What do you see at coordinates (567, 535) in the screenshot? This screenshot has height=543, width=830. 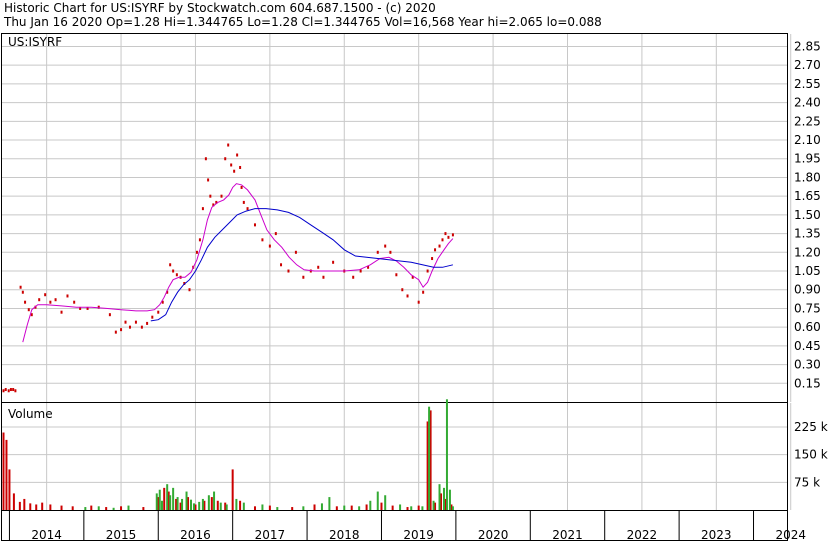 I see `year-tick-label: 2021` at bounding box center [567, 535].